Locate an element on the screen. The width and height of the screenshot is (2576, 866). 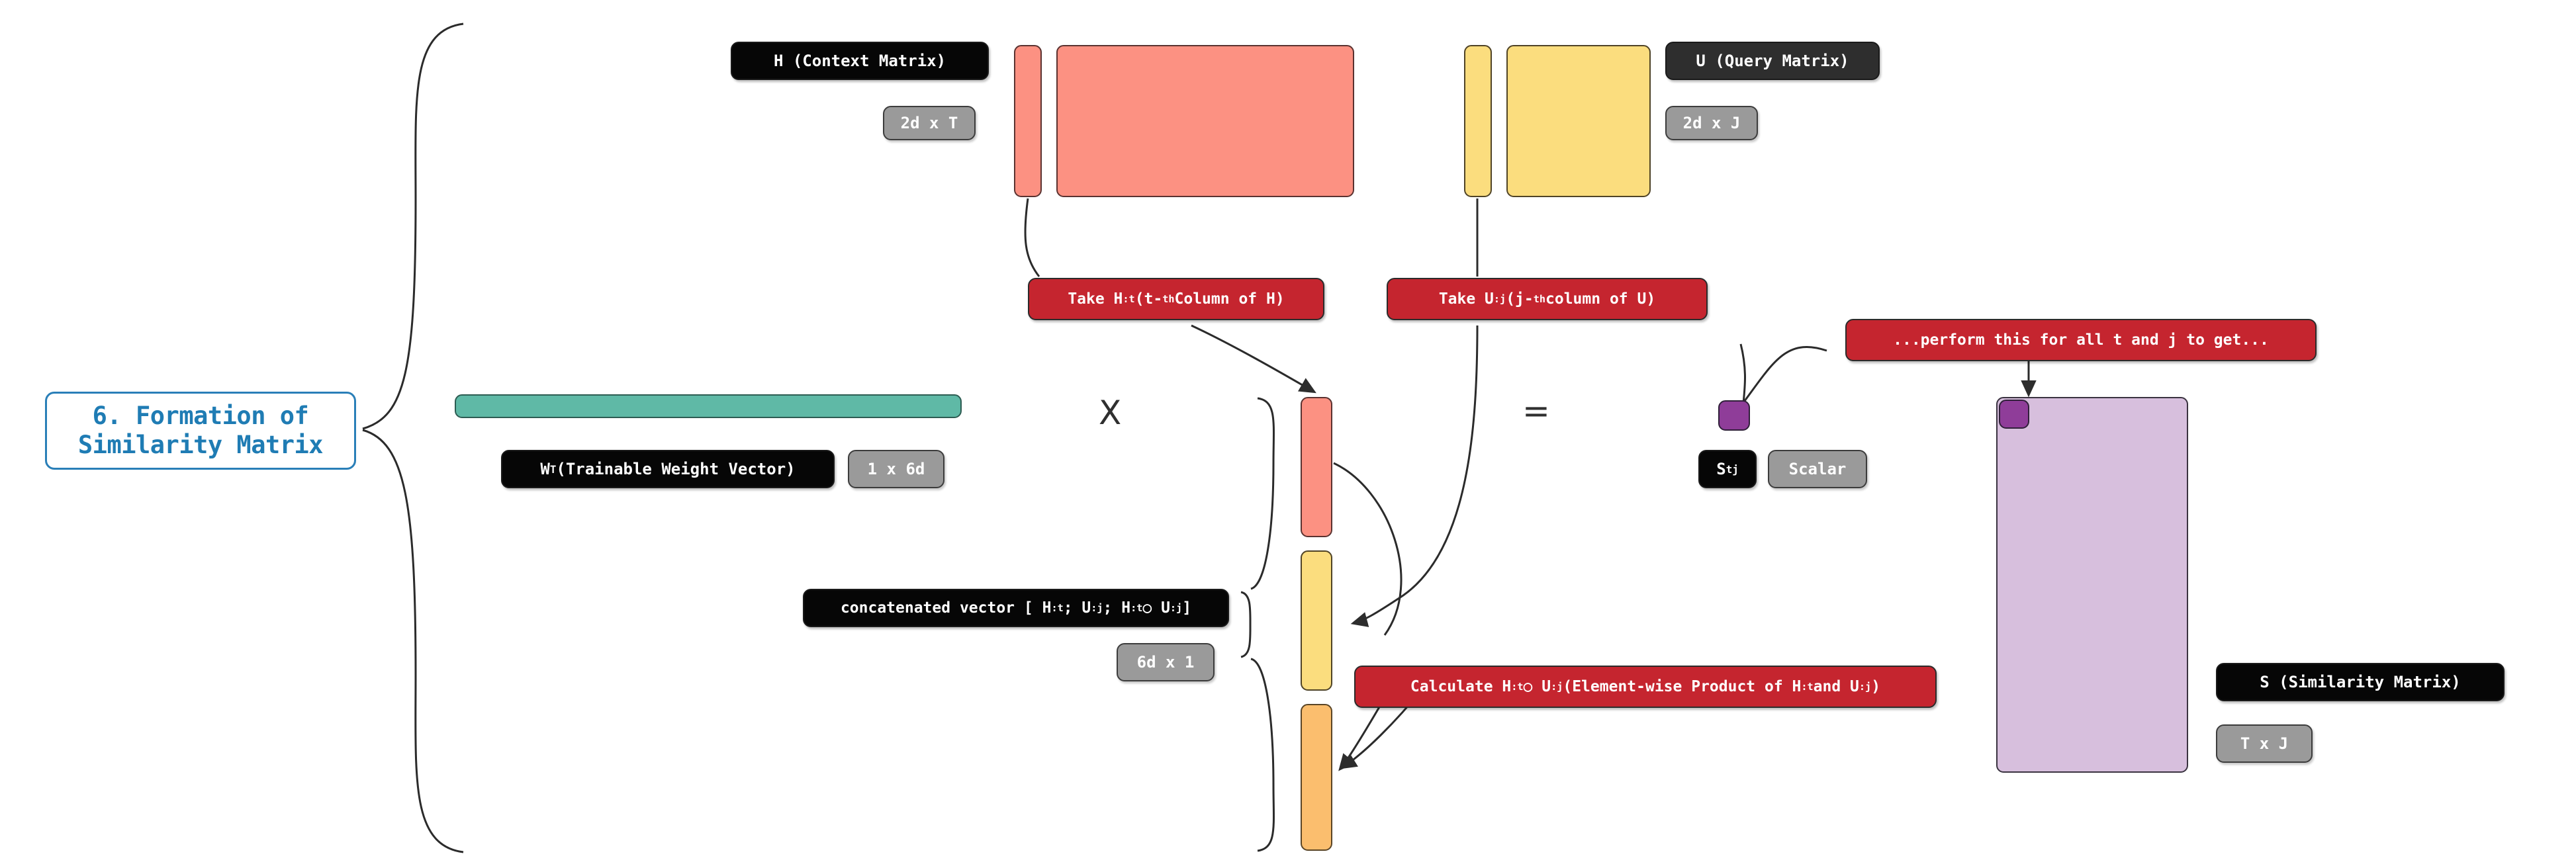
ew-sub-4: :j is located at coordinates (1865, 687).